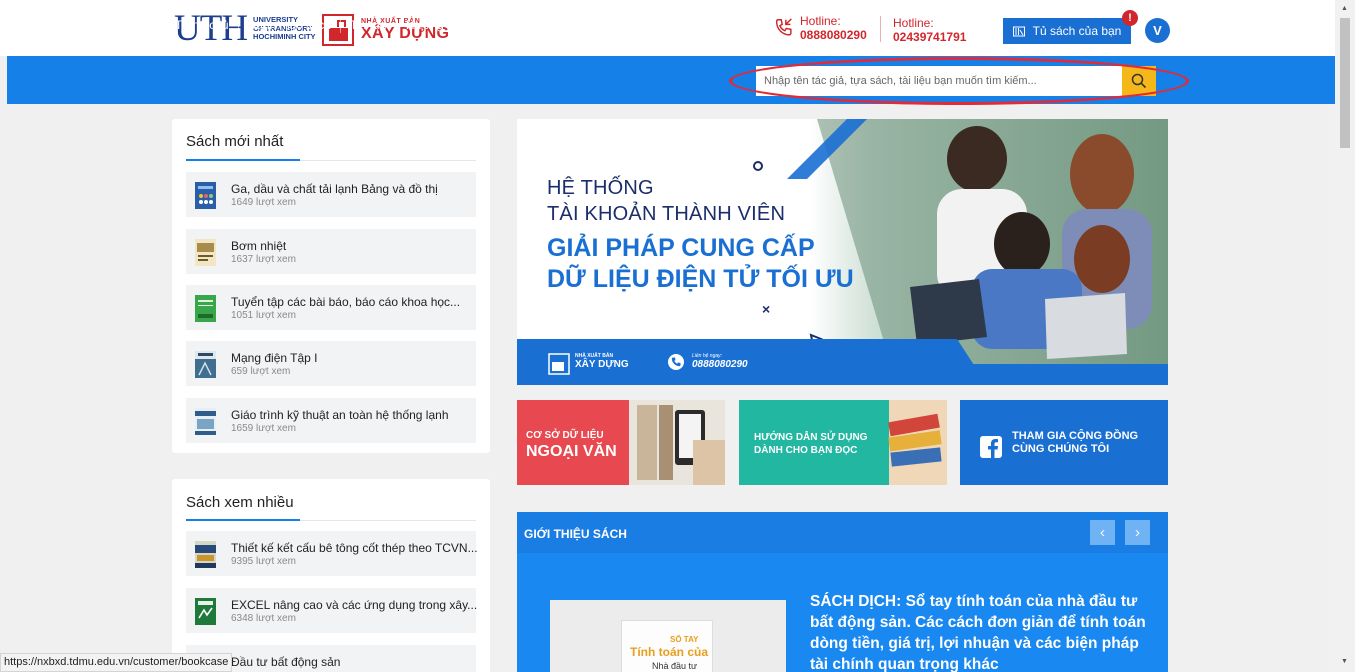 The width and height of the screenshot is (1355, 672). What do you see at coordinates (286, 662) in the screenshot?
I see `book-title: Đầu tư bất động sản` at bounding box center [286, 662].